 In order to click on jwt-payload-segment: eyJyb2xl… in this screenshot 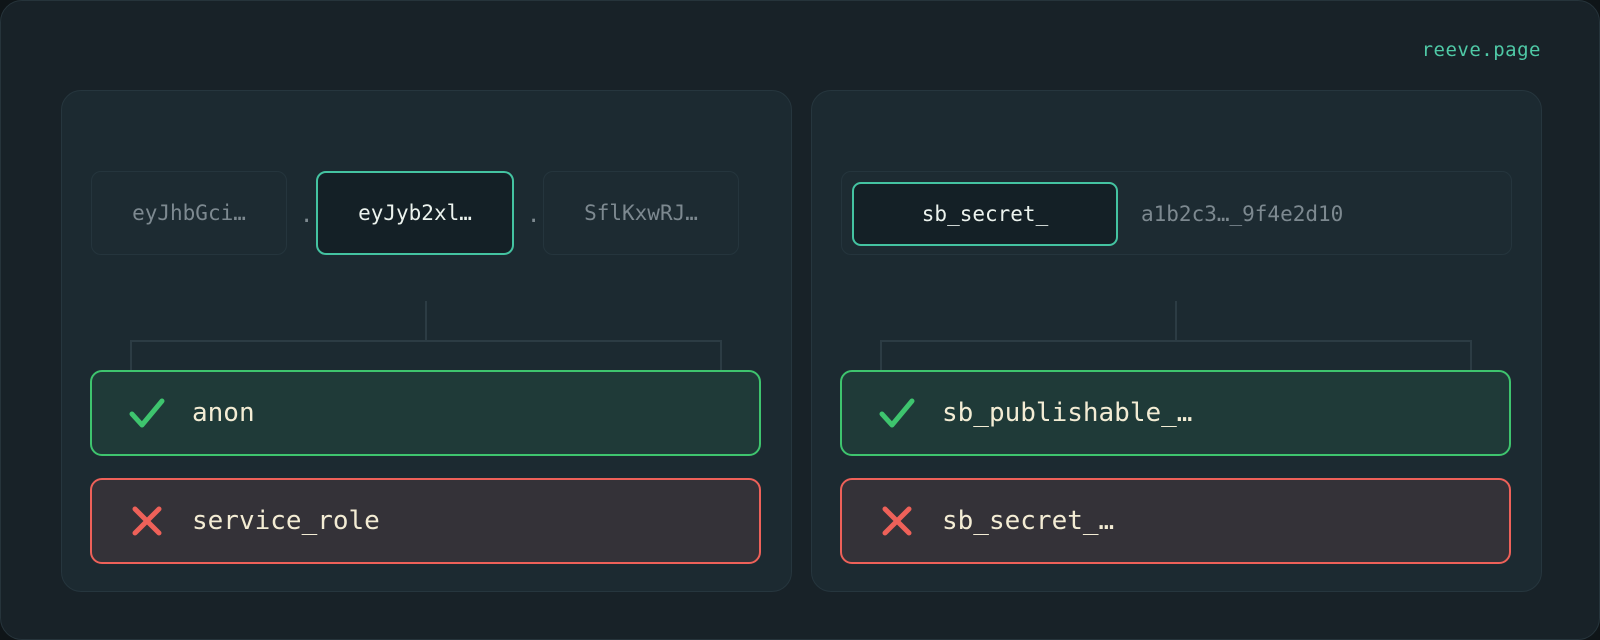, I will do `click(415, 213)`.